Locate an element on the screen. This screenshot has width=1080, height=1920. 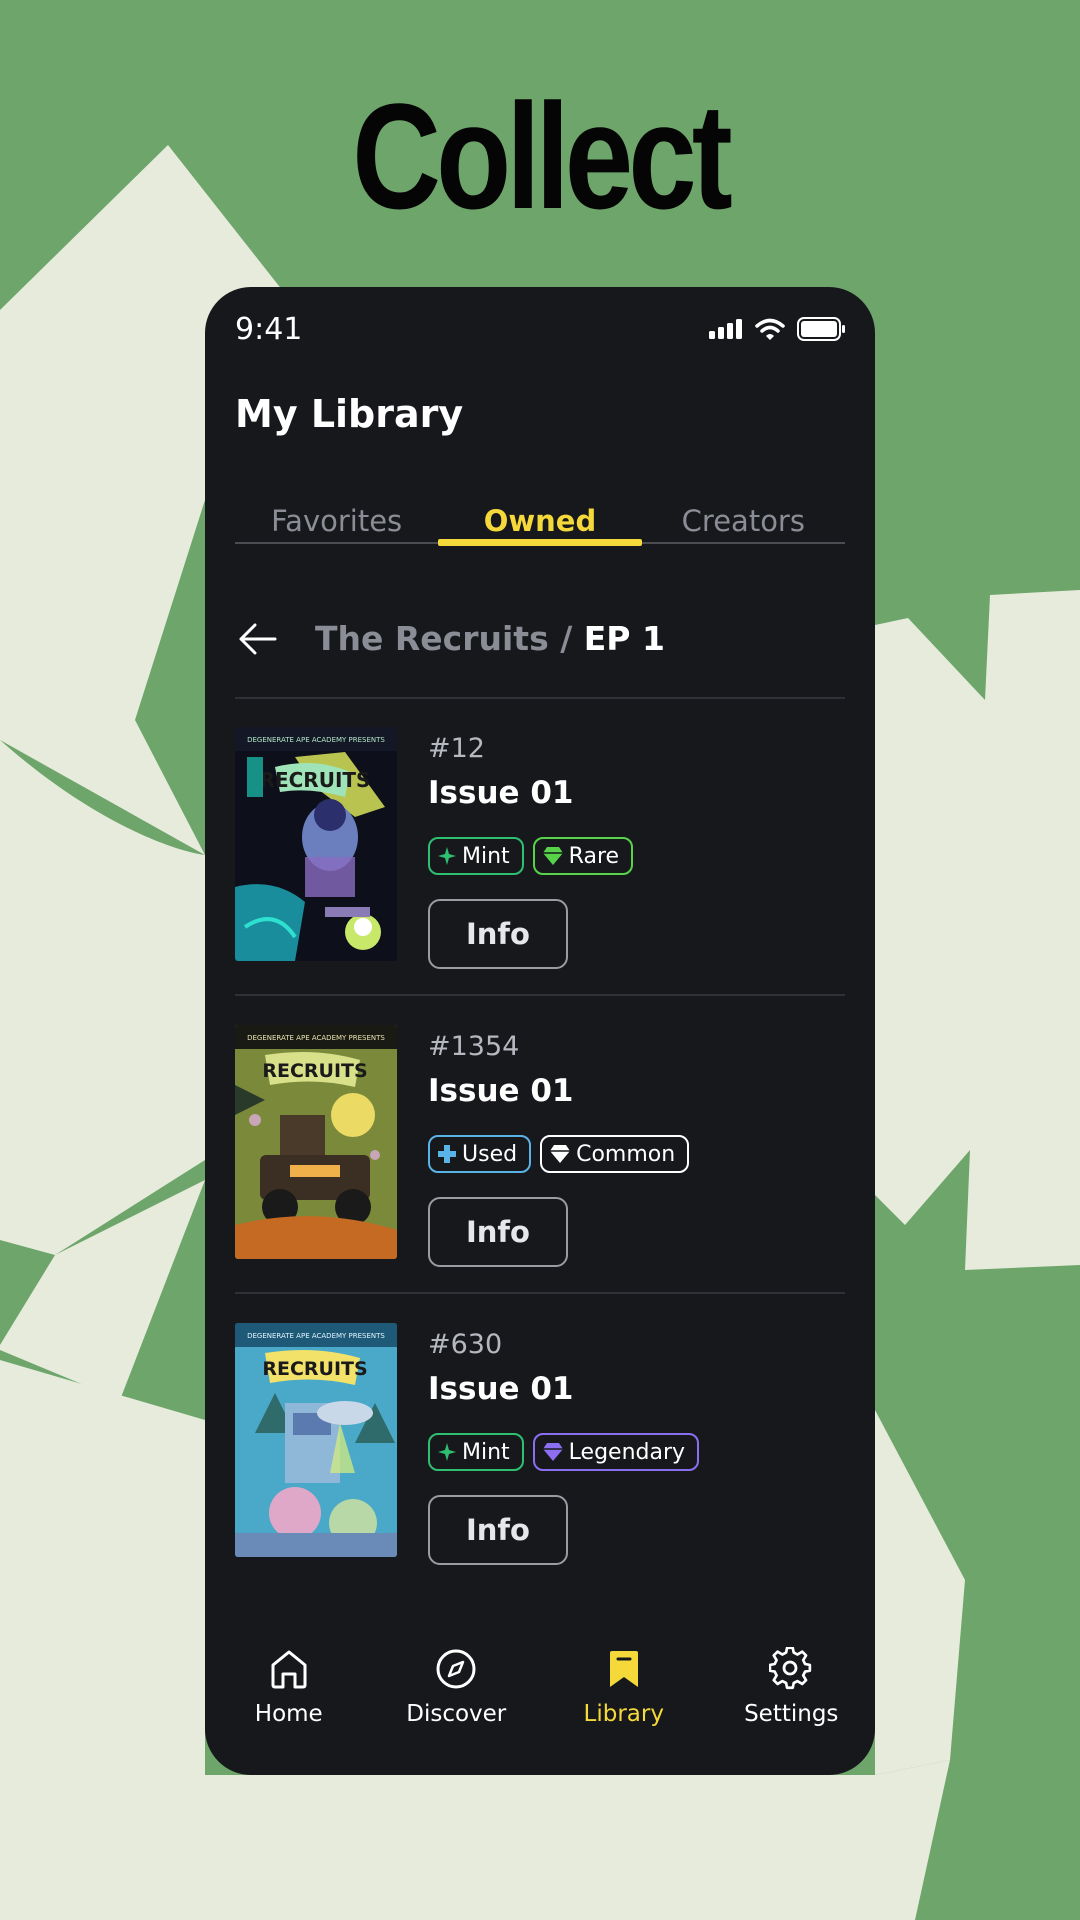
back-arrow-icon is located at coordinates (257, 639).